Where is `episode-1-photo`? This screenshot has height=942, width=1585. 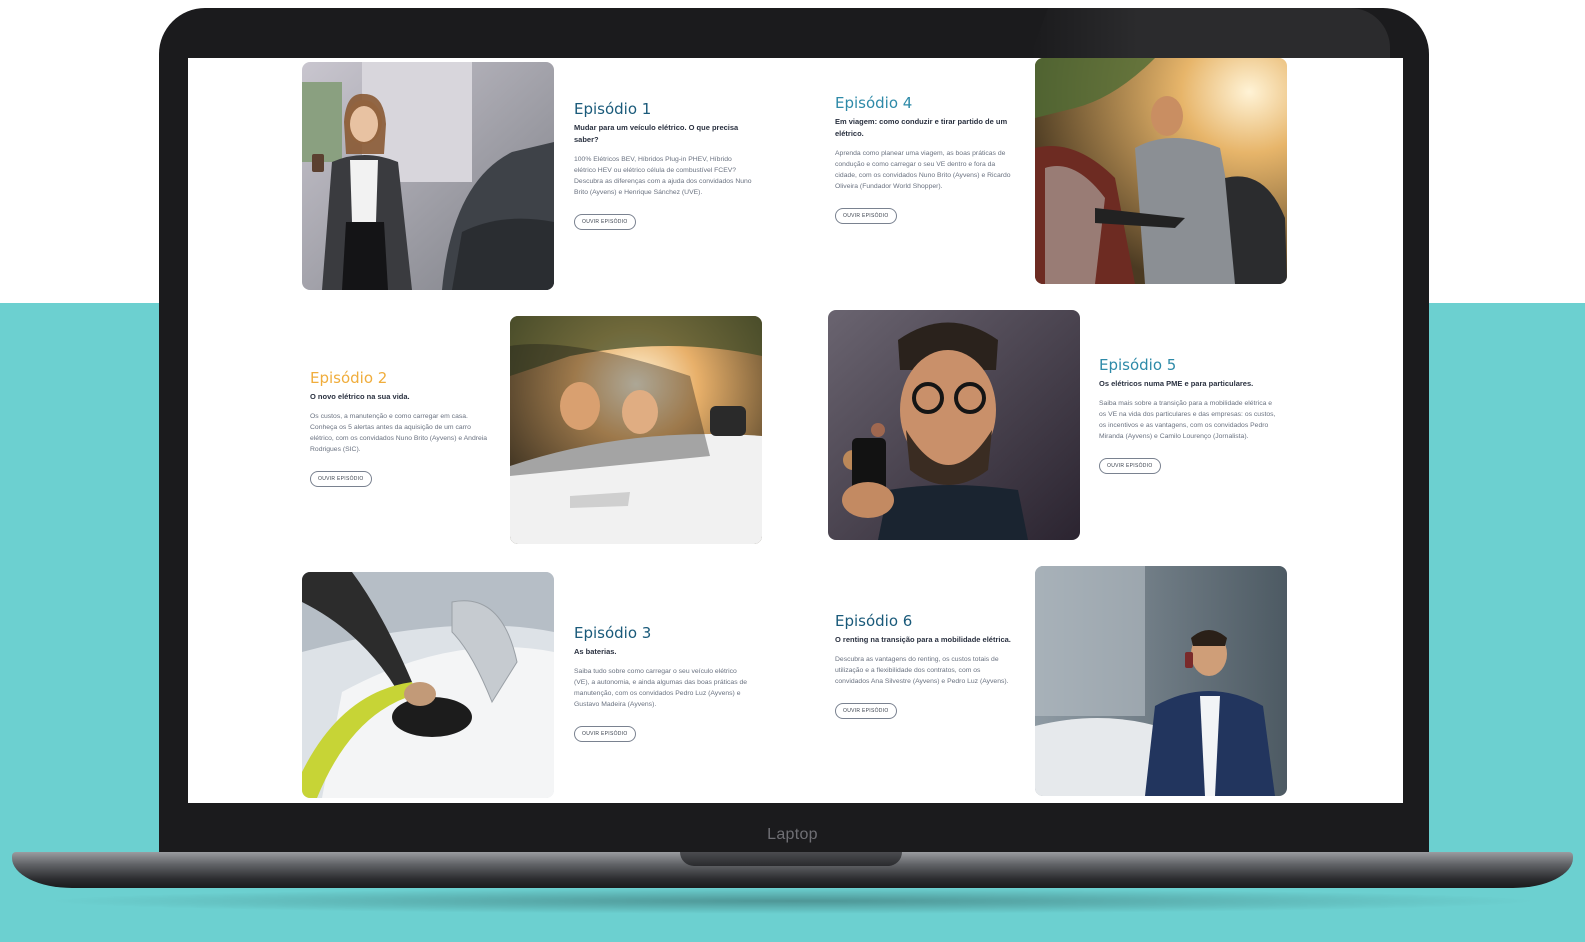 episode-1-photo is located at coordinates (428, 176).